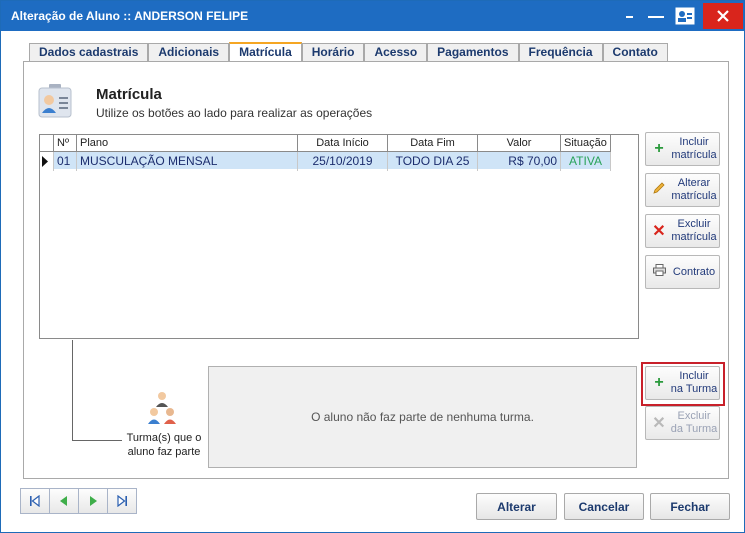 The image size is (745, 533). I want to click on cancel-button: Cancelar, so click(604, 506).